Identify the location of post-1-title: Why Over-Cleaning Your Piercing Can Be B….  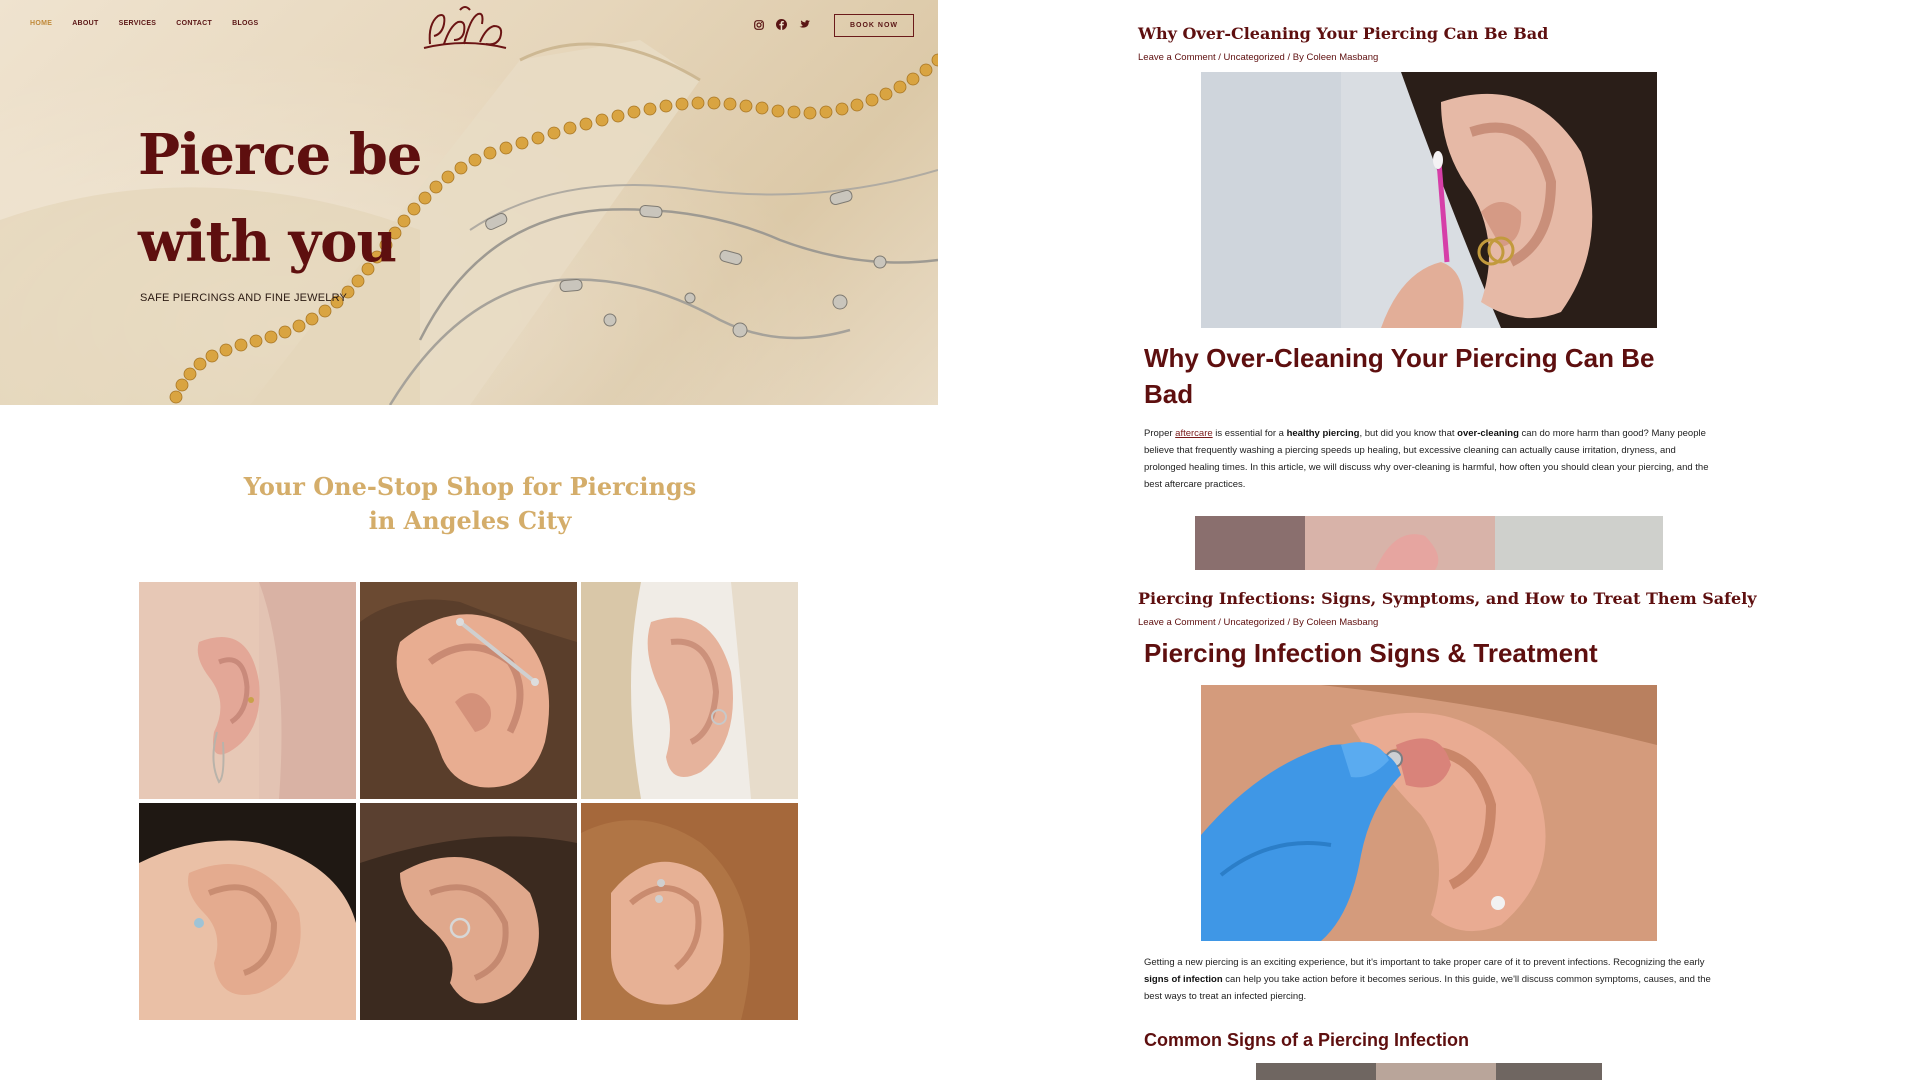
(1343, 33).